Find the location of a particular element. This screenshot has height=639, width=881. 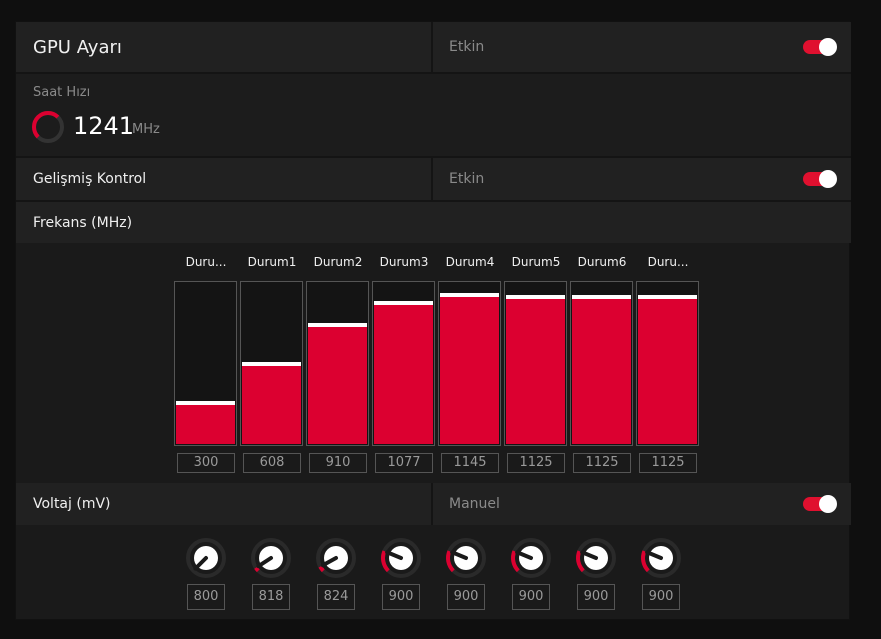

frequency-header-row: Frekans (MHz) is located at coordinates (433, 222).